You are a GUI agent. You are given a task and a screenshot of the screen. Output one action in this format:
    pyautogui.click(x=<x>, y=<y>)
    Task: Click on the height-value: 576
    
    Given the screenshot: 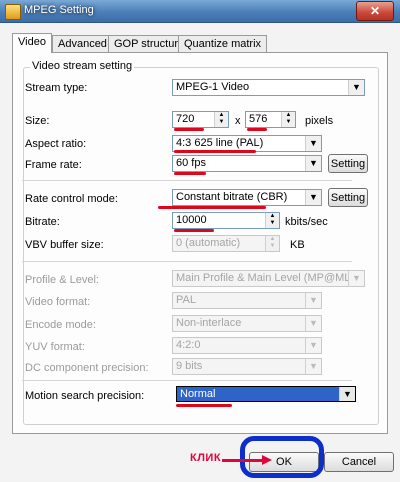 What is the action you would take?
    pyautogui.click(x=258, y=119)
    